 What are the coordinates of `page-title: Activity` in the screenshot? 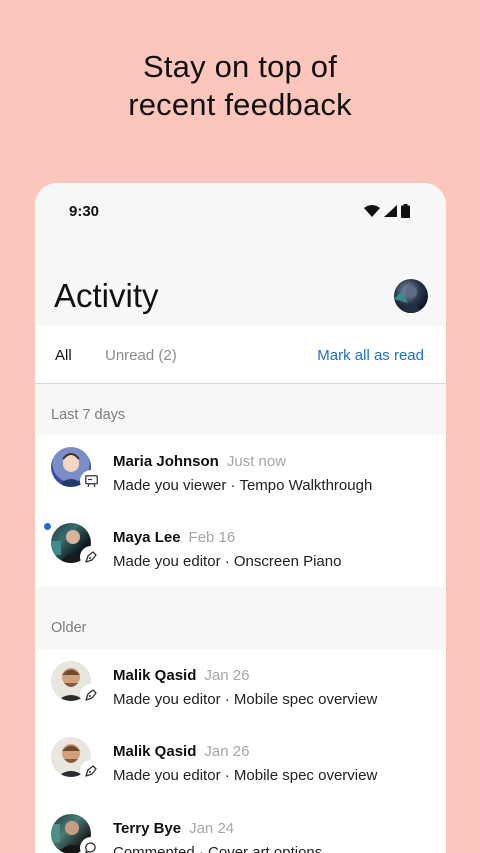 It's located at (106, 295).